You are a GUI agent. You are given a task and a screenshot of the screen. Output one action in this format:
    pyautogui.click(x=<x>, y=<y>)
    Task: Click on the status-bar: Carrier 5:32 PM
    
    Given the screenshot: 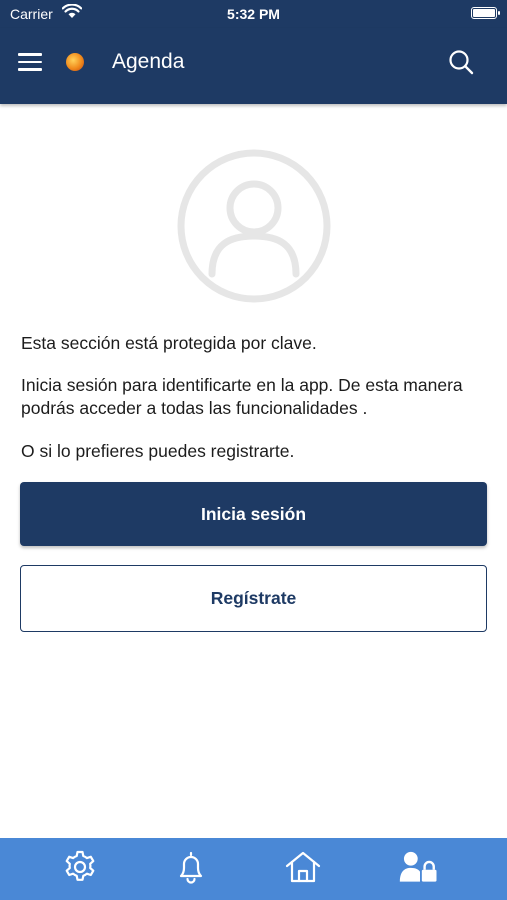 What is the action you would take?
    pyautogui.click(x=253, y=14)
    